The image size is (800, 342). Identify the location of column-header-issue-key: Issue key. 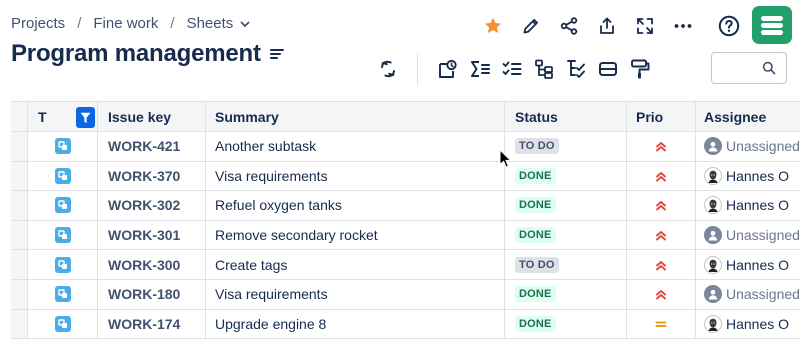
(152, 116).